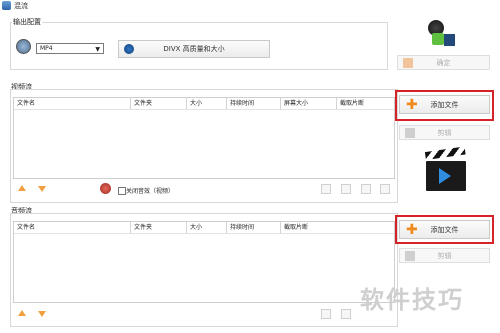  What do you see at coordinates (46, 48) in the screenshot?
I see `format-select-value: MP4` at bounding box center [46, 48].